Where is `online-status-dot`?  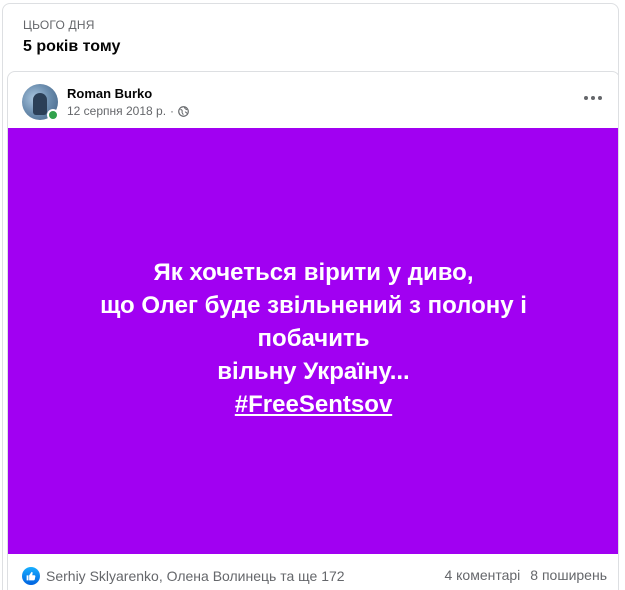
online-status-dot is located at coordinates (53, 115).